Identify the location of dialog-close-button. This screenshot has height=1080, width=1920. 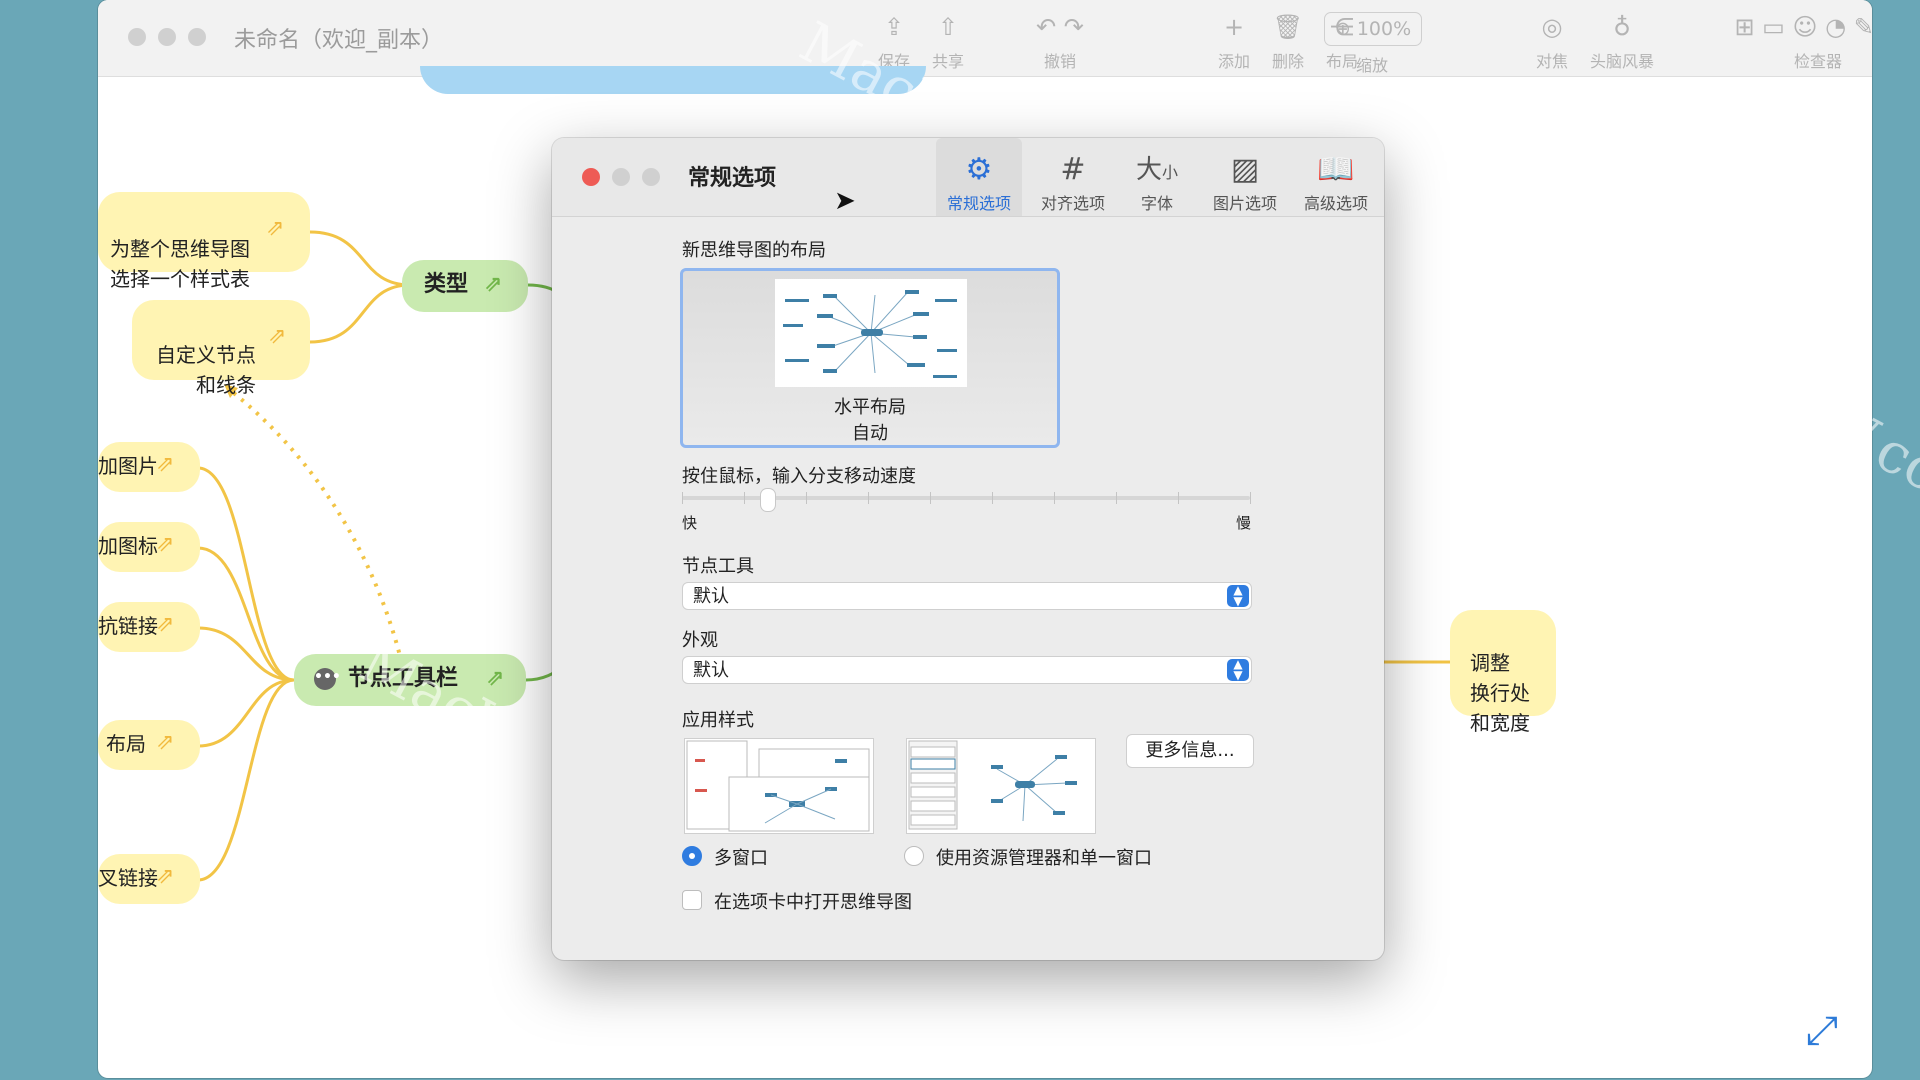
(591, 177).